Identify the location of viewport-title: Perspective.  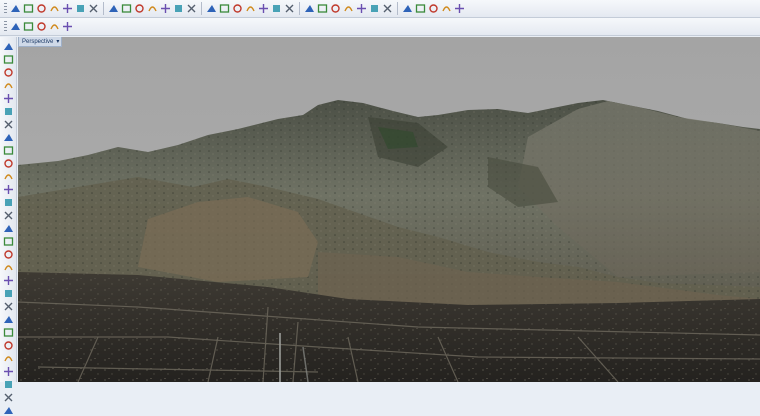
(38, 41).